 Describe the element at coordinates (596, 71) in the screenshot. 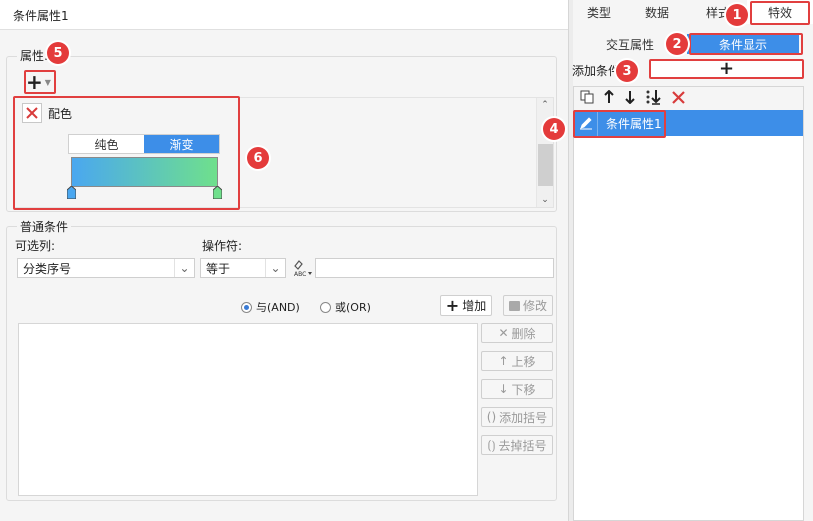

I see `add-condition-label: 添加条件` at that location.